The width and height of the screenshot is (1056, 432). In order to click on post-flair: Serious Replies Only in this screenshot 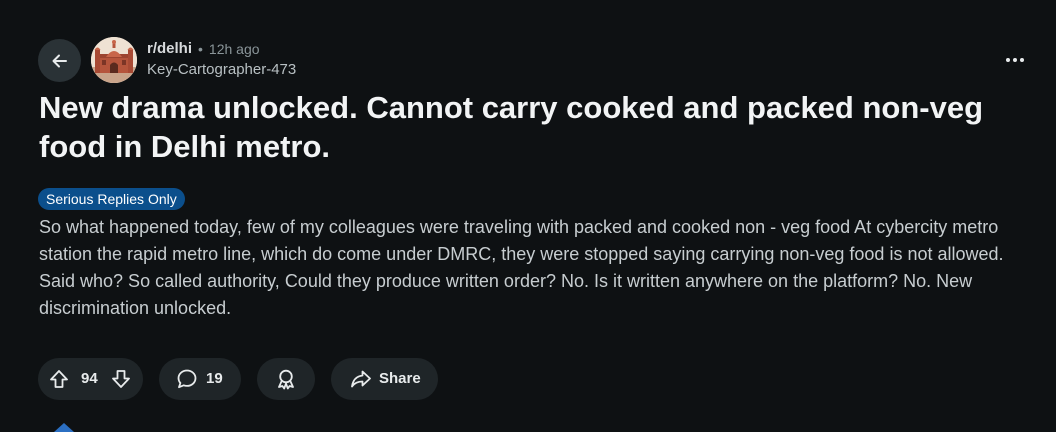, I will do `click(111, 199)`.